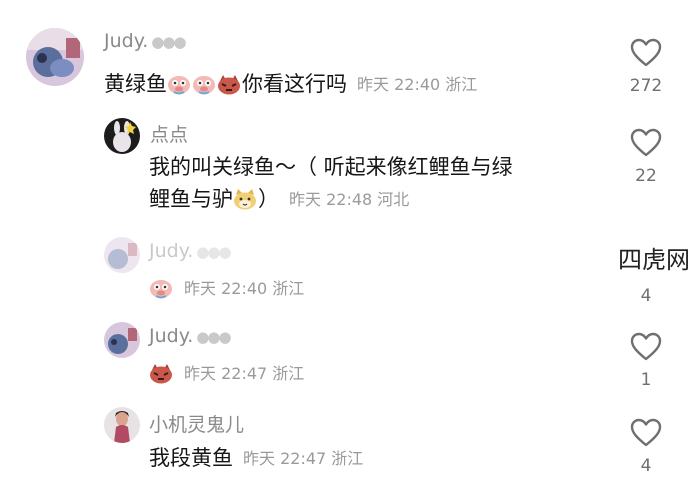 The width and height of the screenshot is (690, 493). I want to click on comment-text-part: ）, so click(268, 199).